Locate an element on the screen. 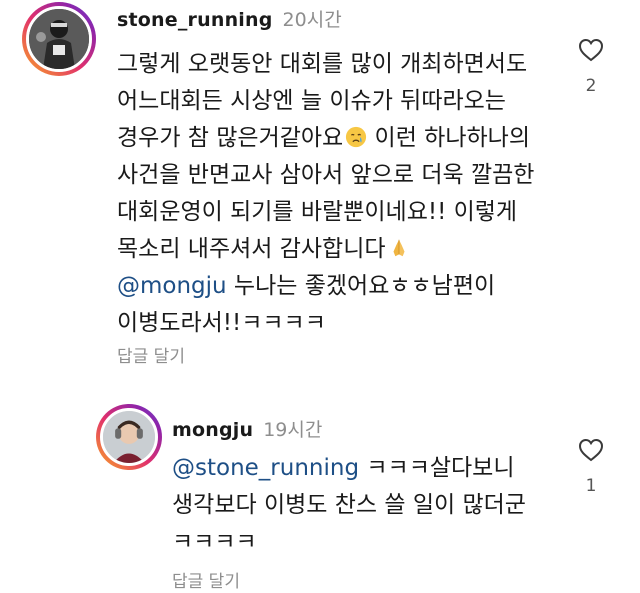 The width and height of the screenshot is (640, 593). mention-link: @stone_running is located at coordinates (265, 468).